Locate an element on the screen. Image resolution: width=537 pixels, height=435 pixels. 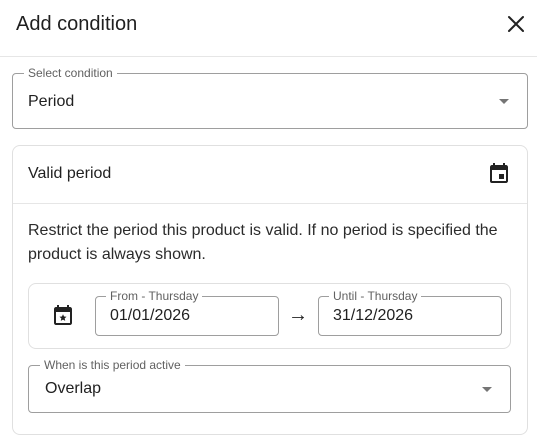
dialog-title: Add condition is located at coordinates (77, 24).